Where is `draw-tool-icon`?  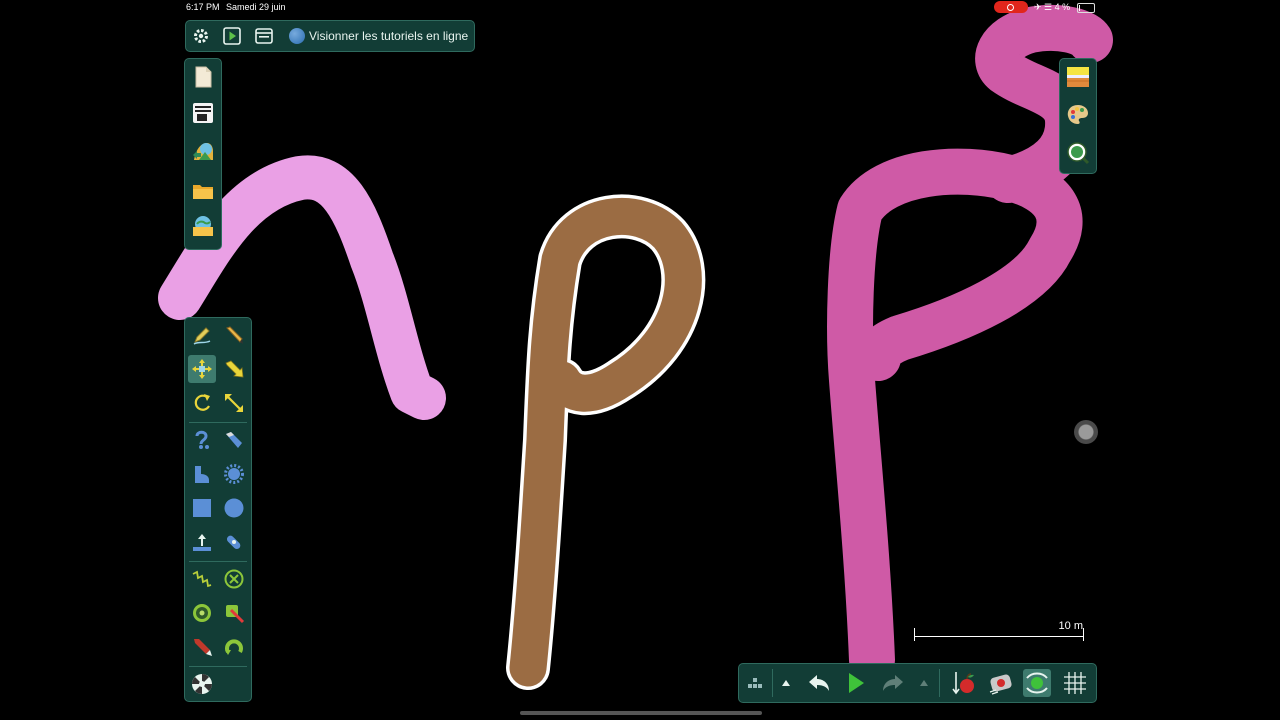
draw-tool-icon is located at coordinates (202, 336).